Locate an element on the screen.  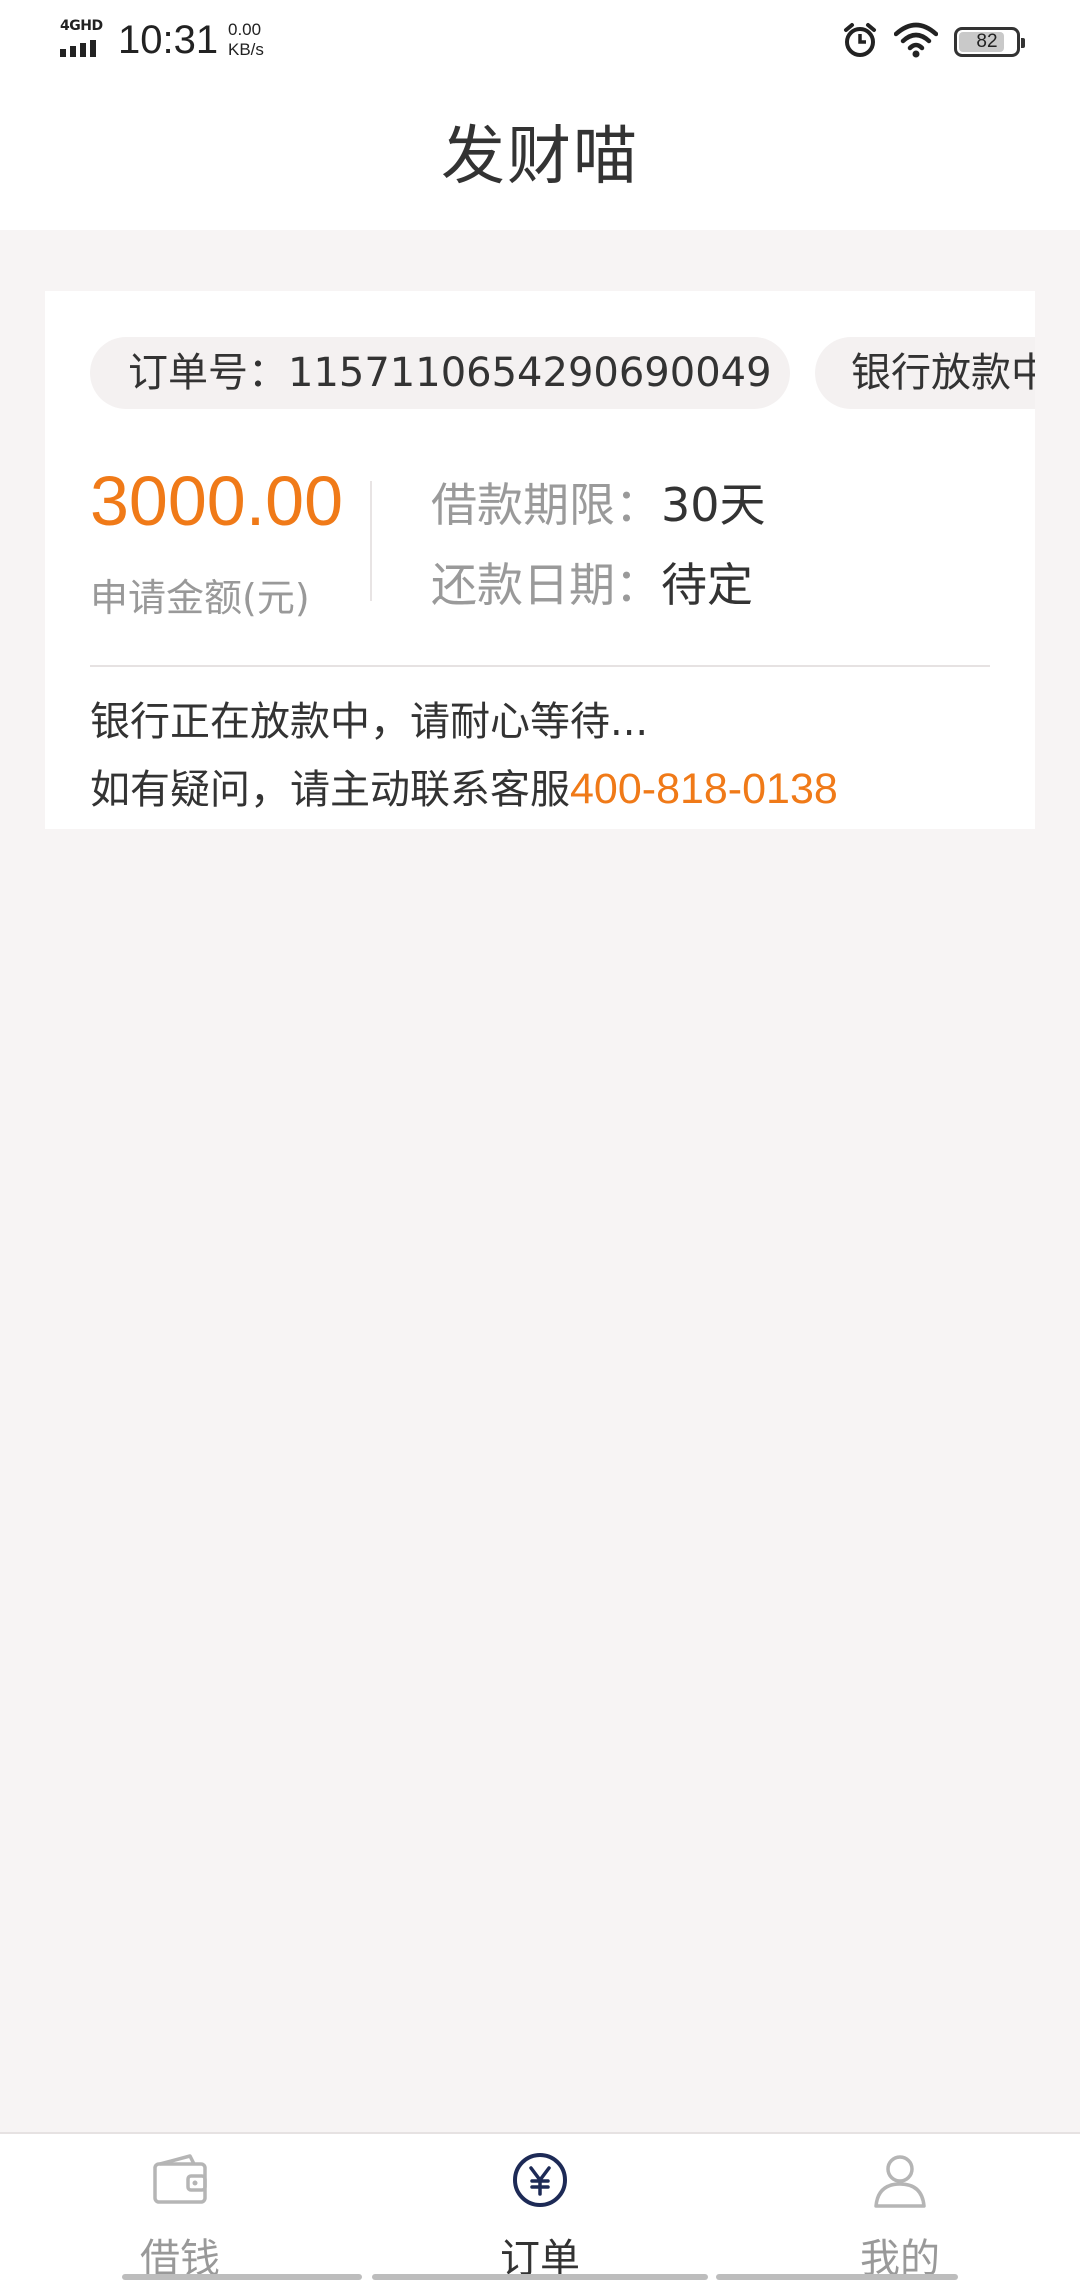
user-icon is located at coordinates (900, 2180).